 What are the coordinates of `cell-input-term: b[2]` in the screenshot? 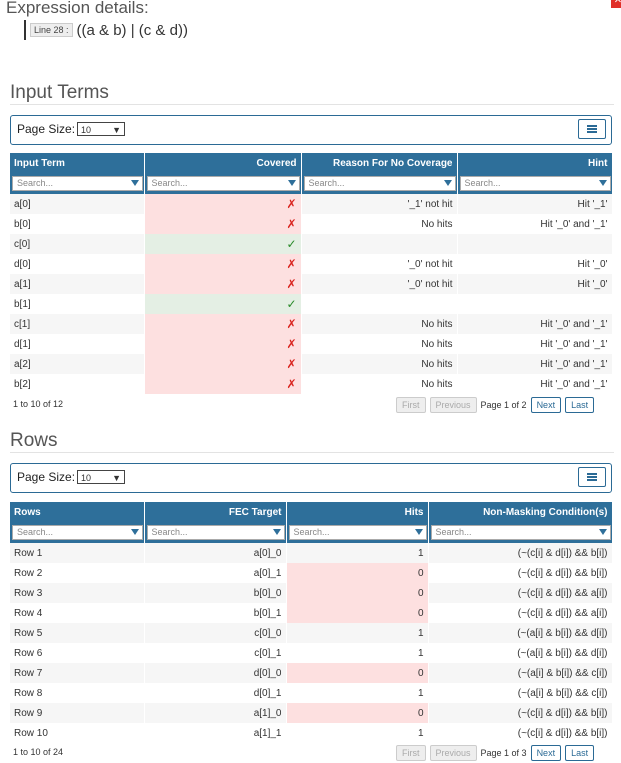 It's located at (77, 384).